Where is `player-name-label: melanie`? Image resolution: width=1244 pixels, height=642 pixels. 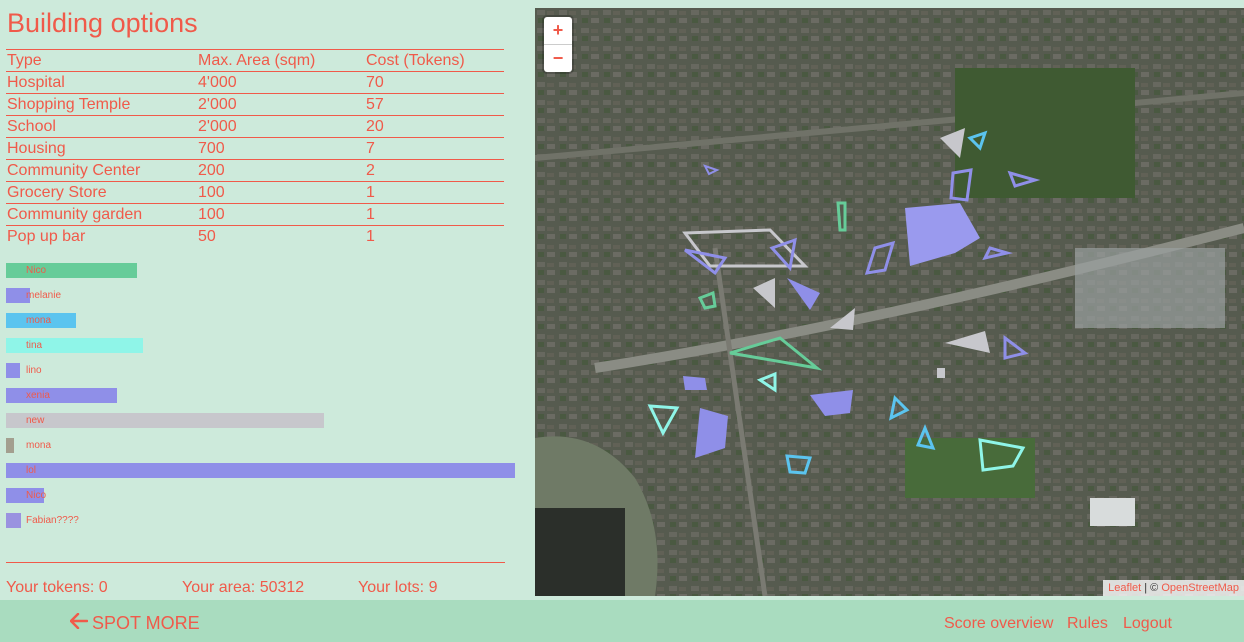
player-name-label: melanie is located at coordinates (44, 295).